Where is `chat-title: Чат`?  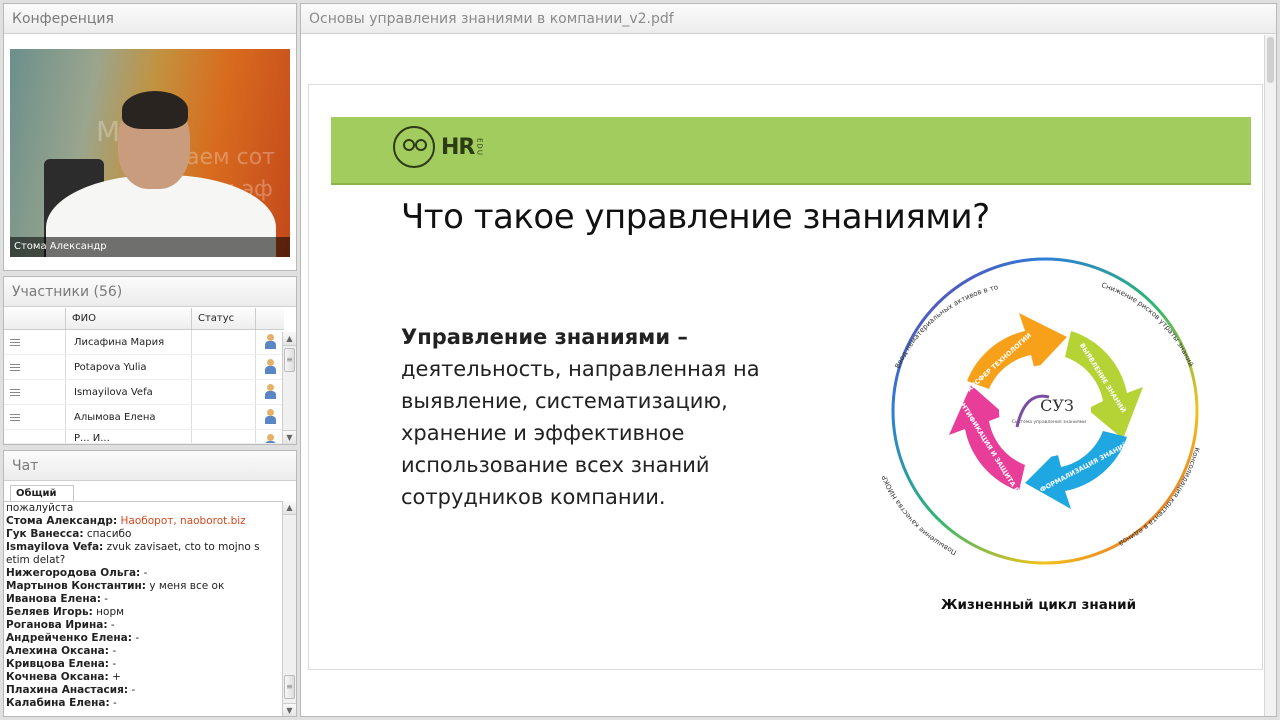
chat-title: Чат is located at coordinates (150, 466).